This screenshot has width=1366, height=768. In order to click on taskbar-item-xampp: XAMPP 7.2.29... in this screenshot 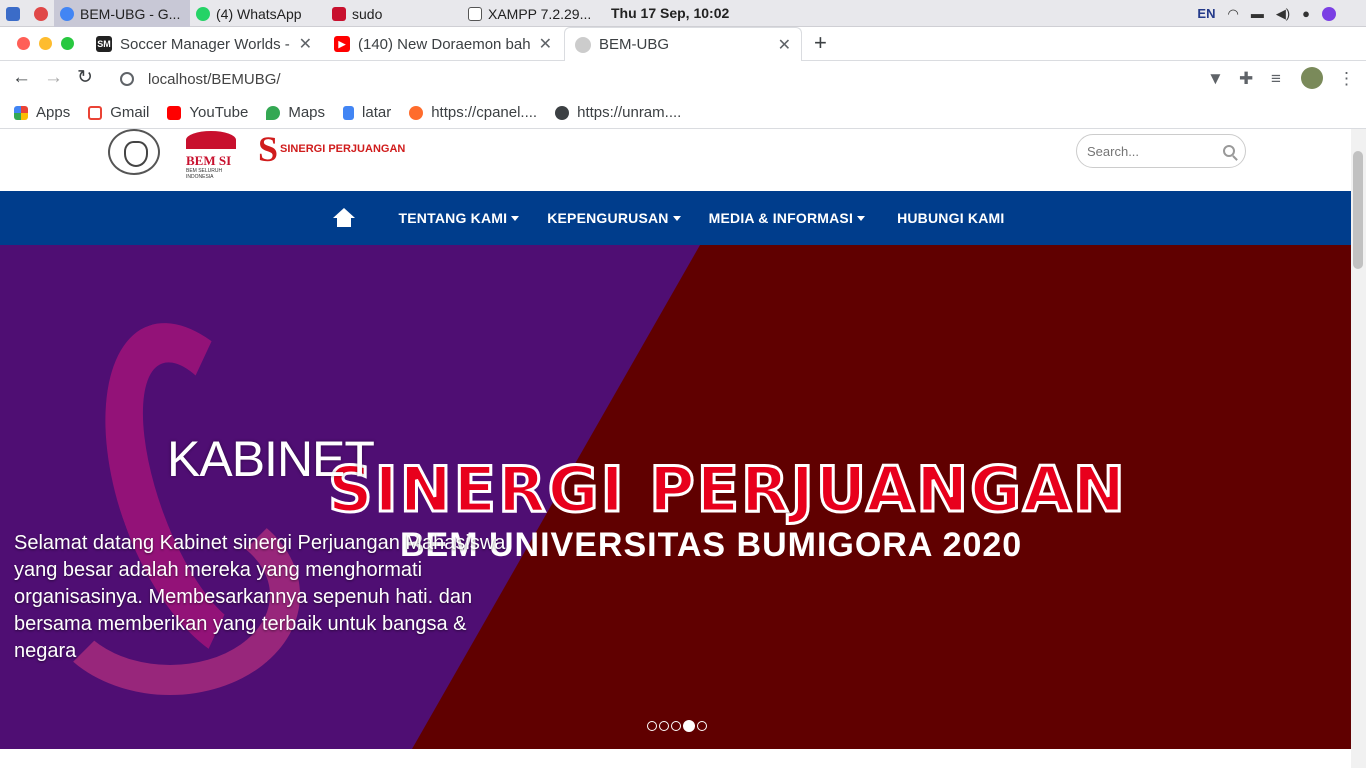, I will do `click(532, 13)`.